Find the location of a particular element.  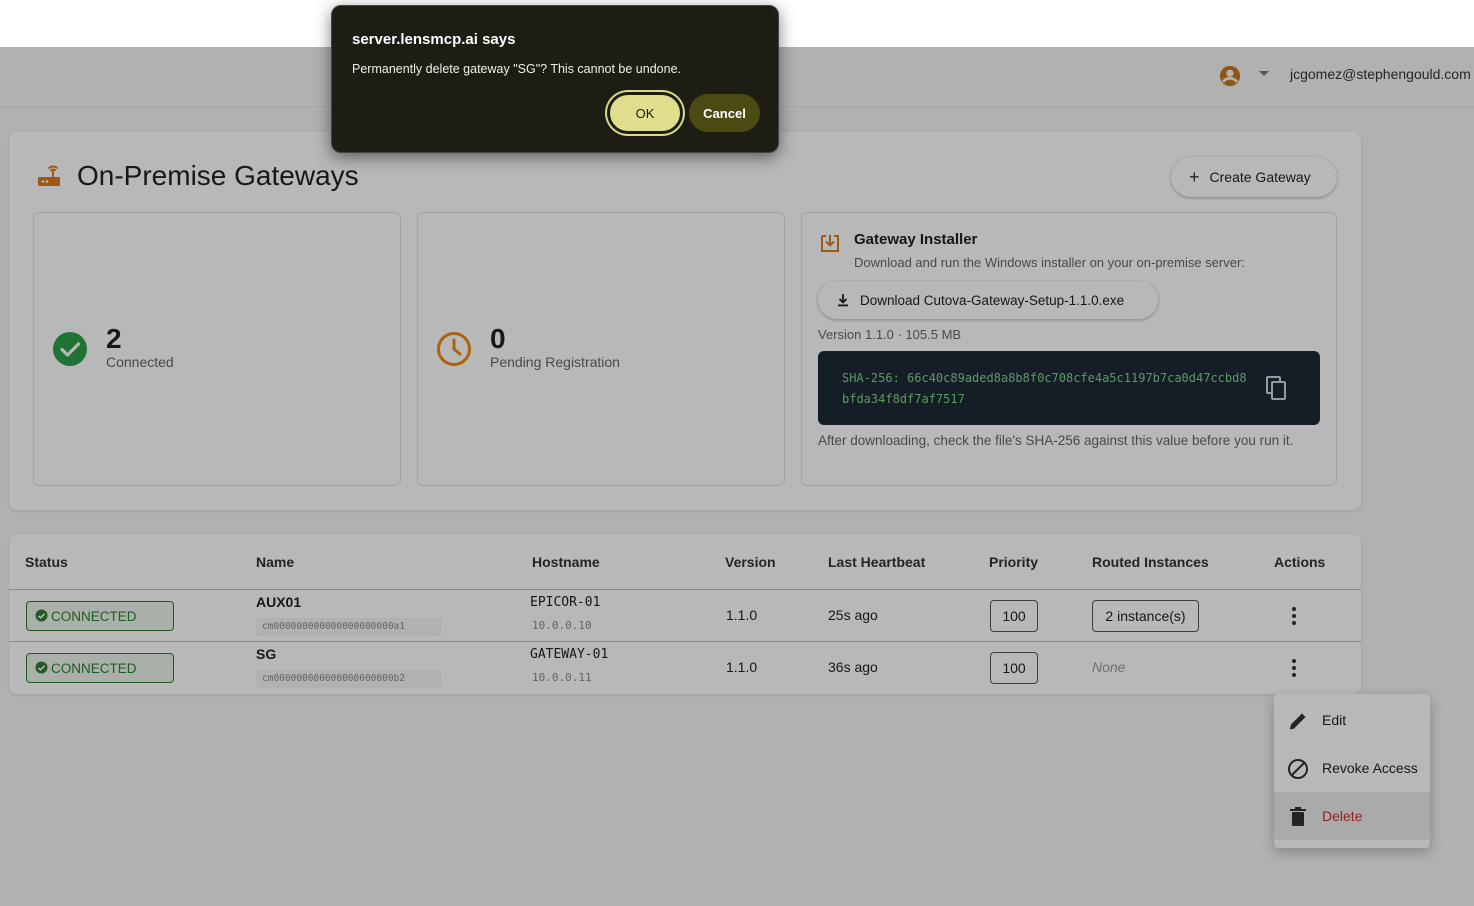

create-gateway-label: Create Gateway is located at coordinates (1260, 177).